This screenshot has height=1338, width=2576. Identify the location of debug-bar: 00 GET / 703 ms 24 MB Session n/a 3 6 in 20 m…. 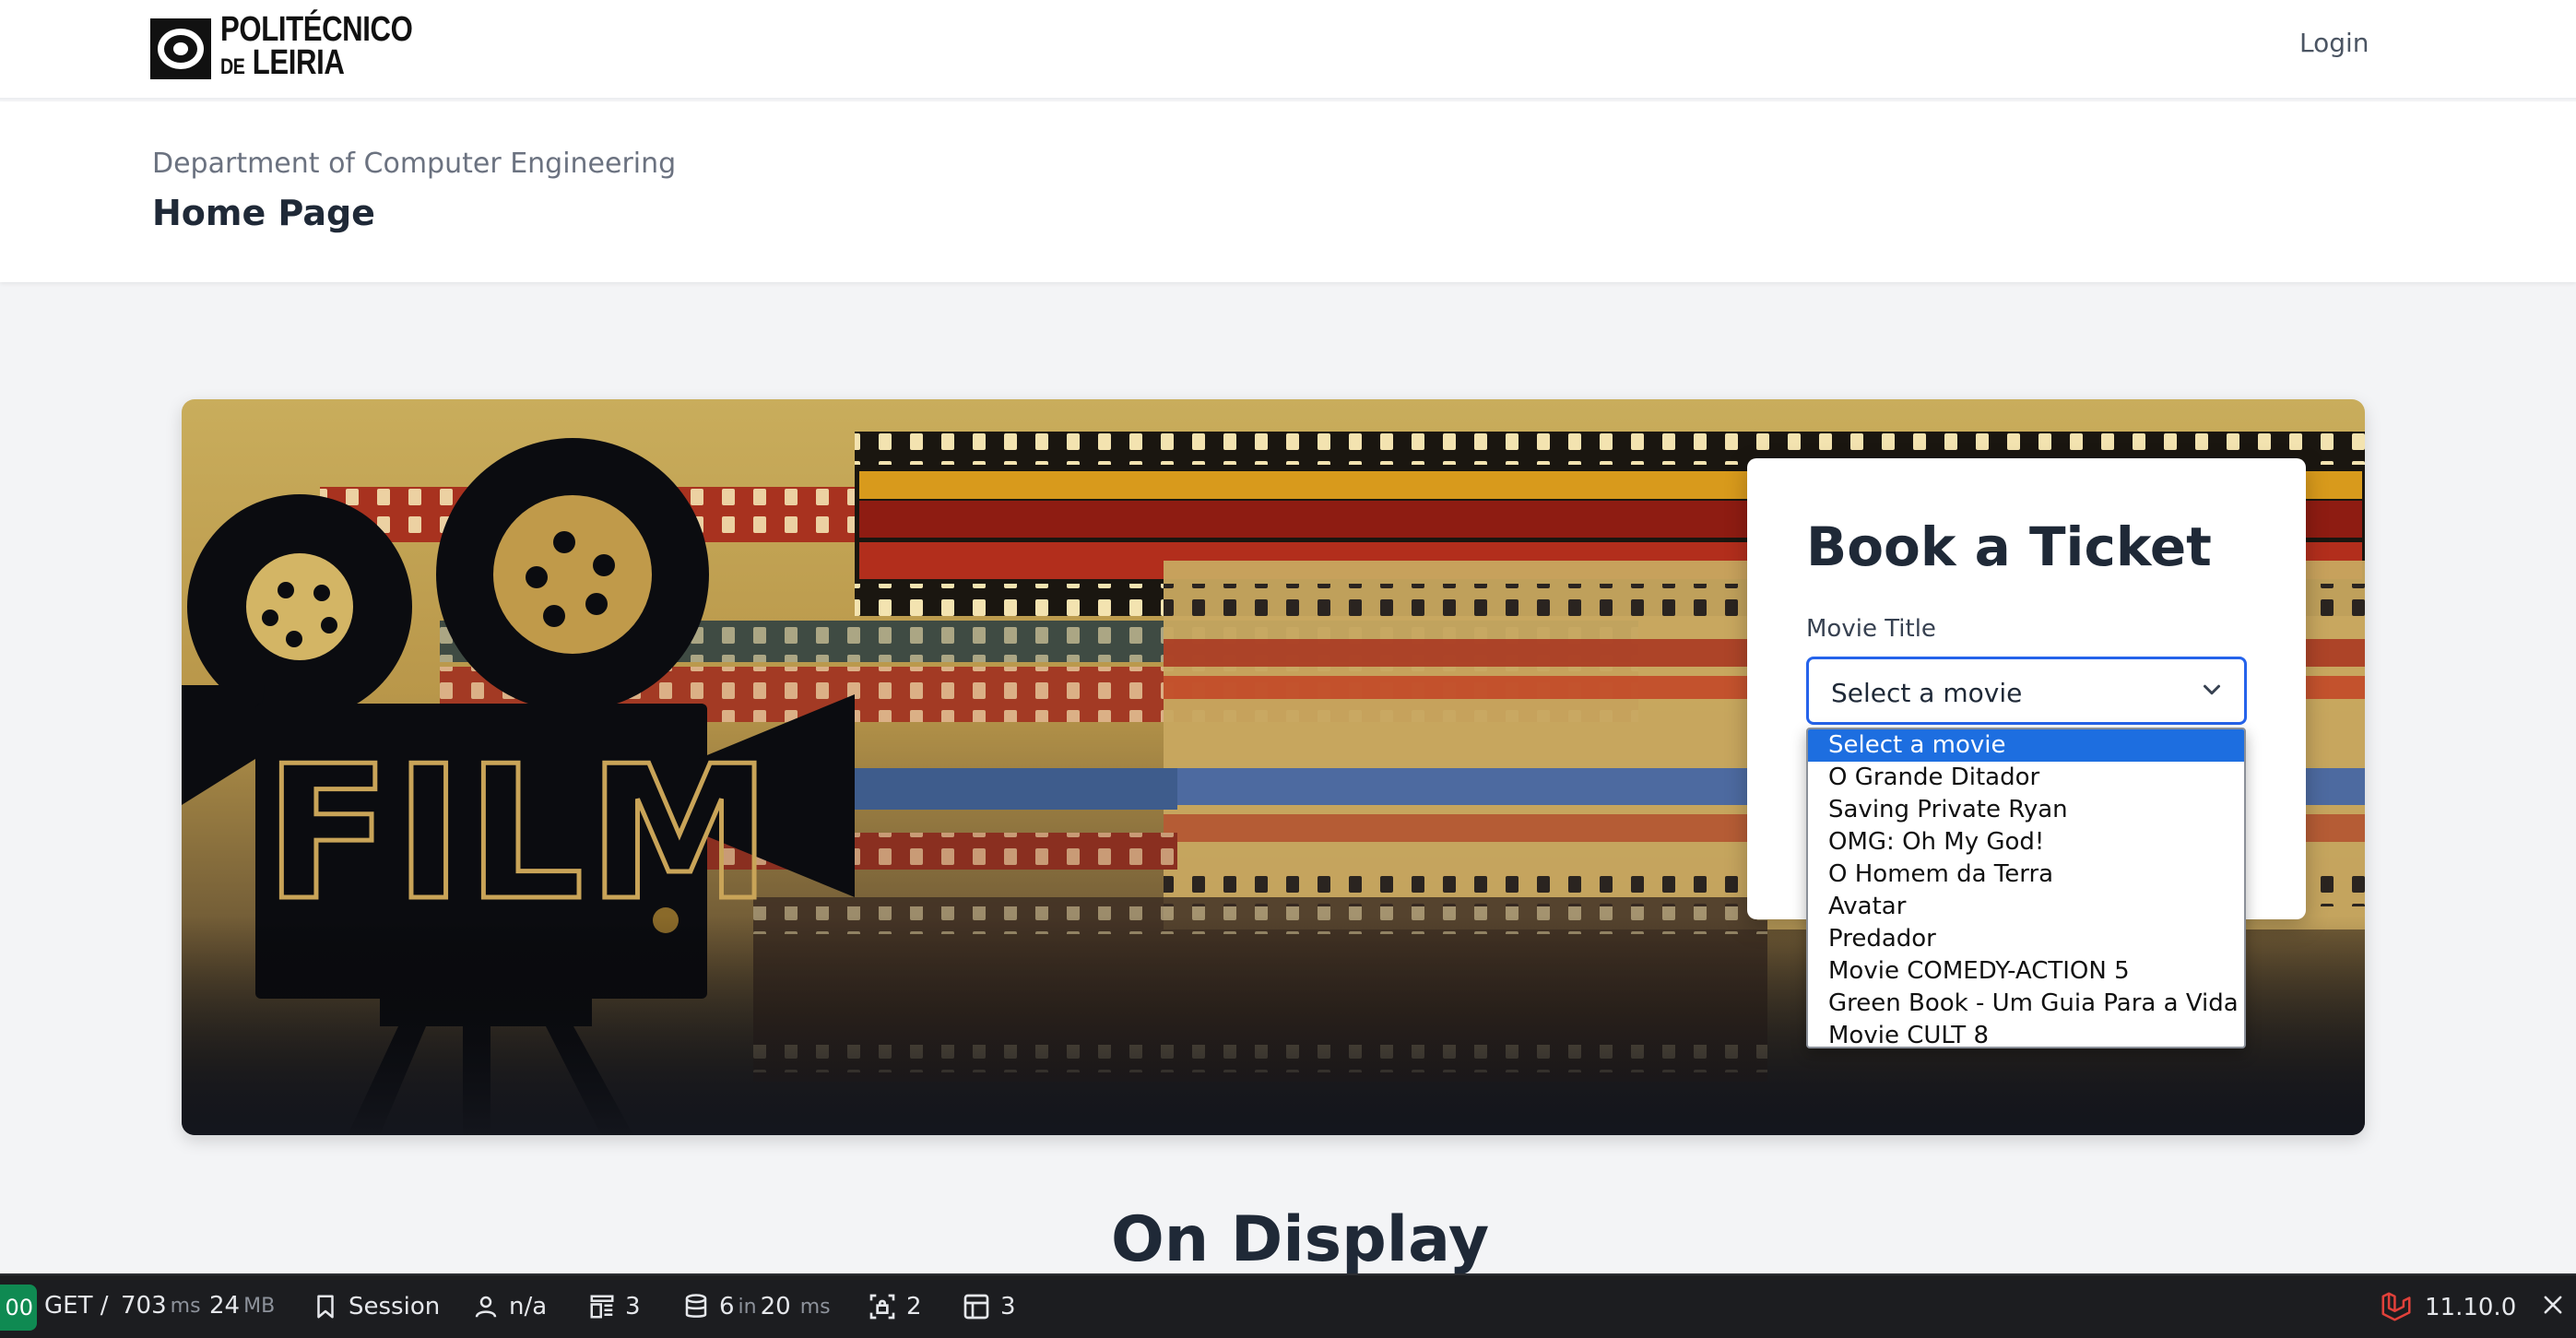
(1288, 1305).